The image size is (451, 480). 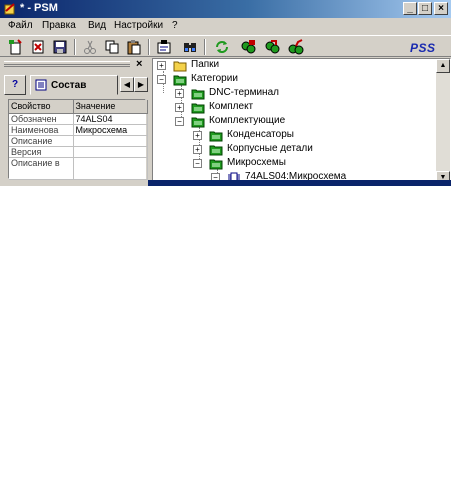 I want to click on undo-checkout-icon, so click(x=296, y=47).